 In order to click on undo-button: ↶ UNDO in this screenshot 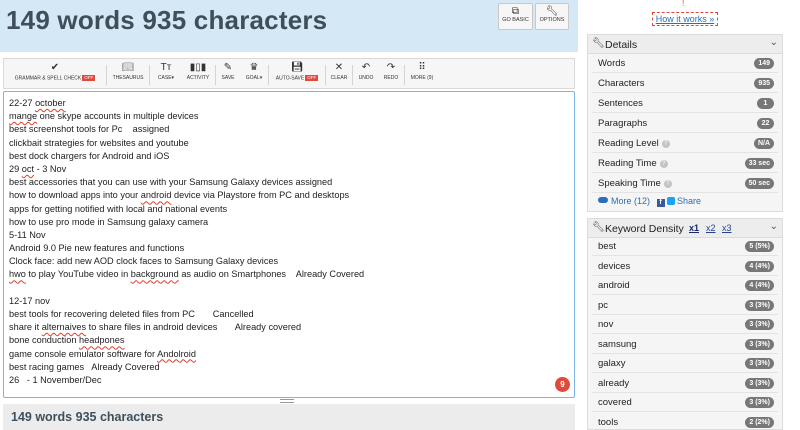, I will do `click(366, 74)`.